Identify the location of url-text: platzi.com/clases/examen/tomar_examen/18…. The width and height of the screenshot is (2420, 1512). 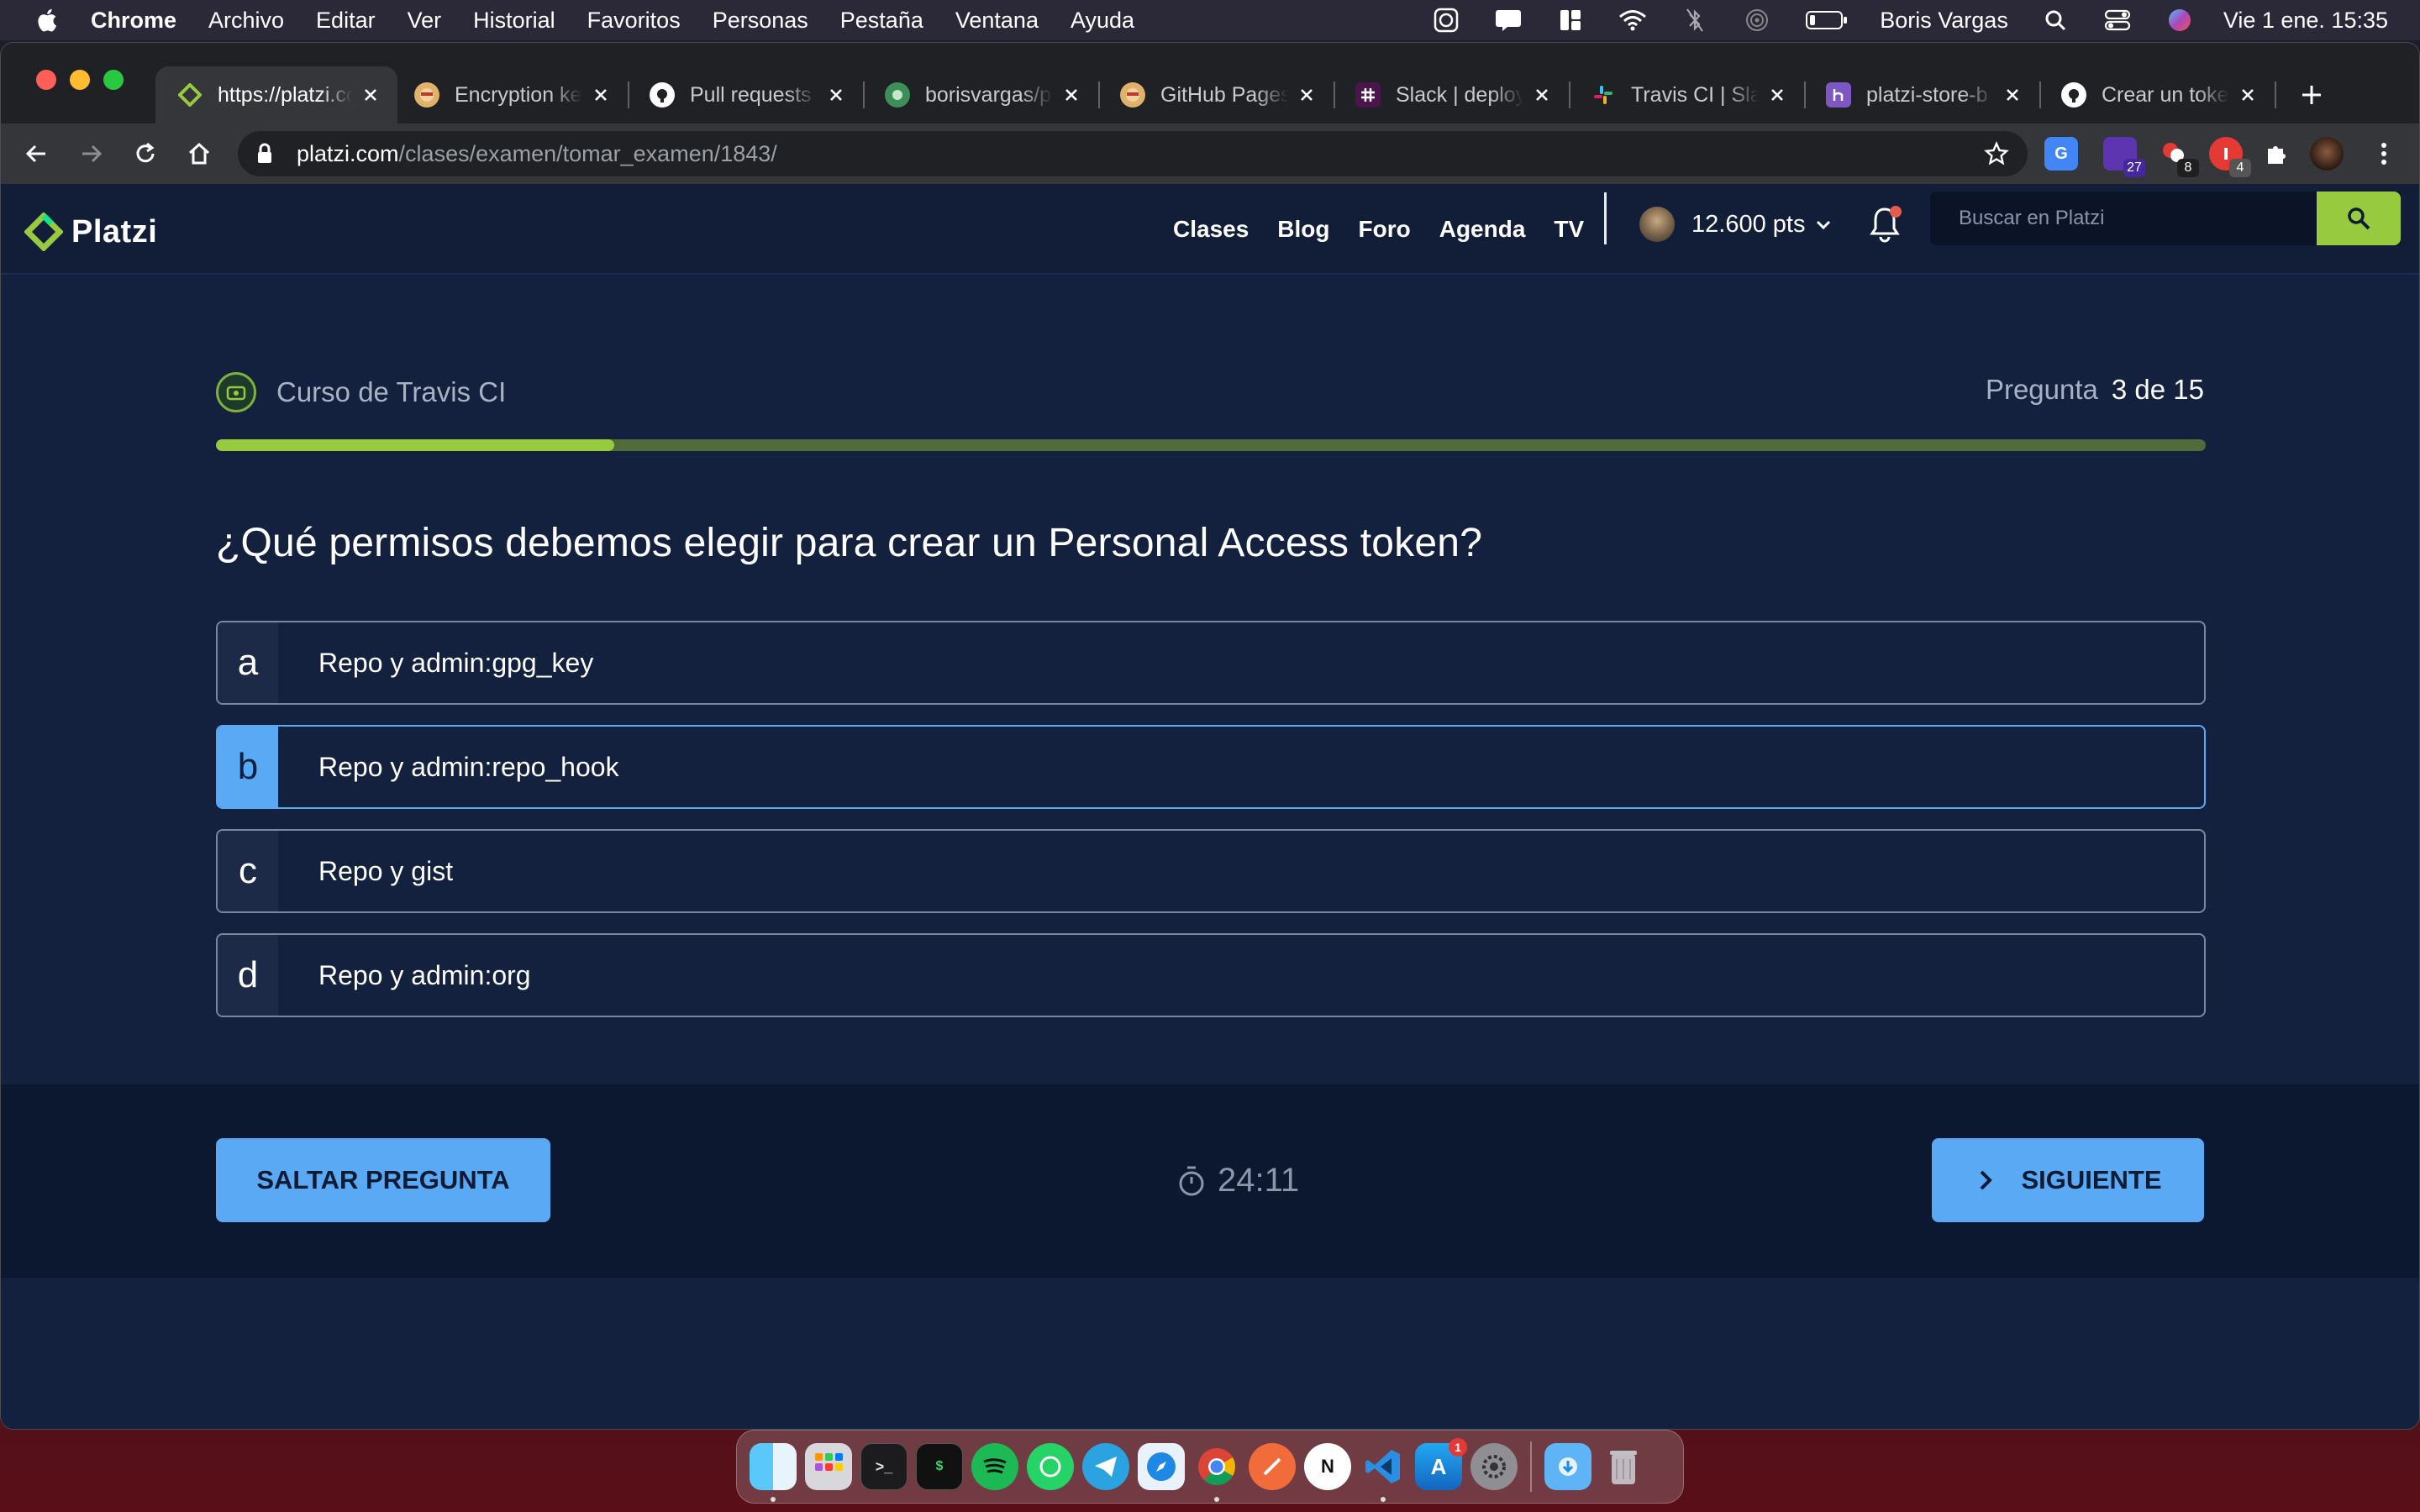
(537, 154).